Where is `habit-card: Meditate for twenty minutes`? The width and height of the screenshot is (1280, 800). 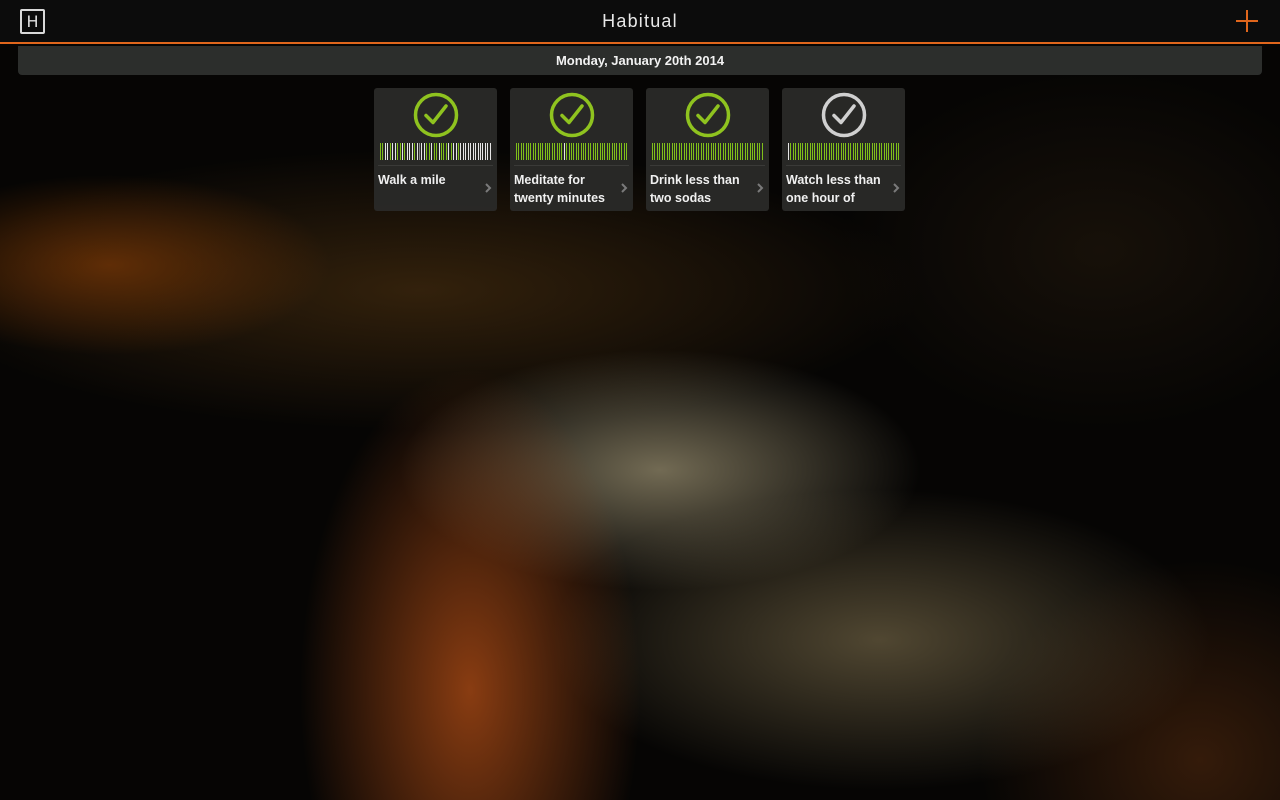
habit-card: Meditate for twenty minutes is located at coordinates (571, 149).